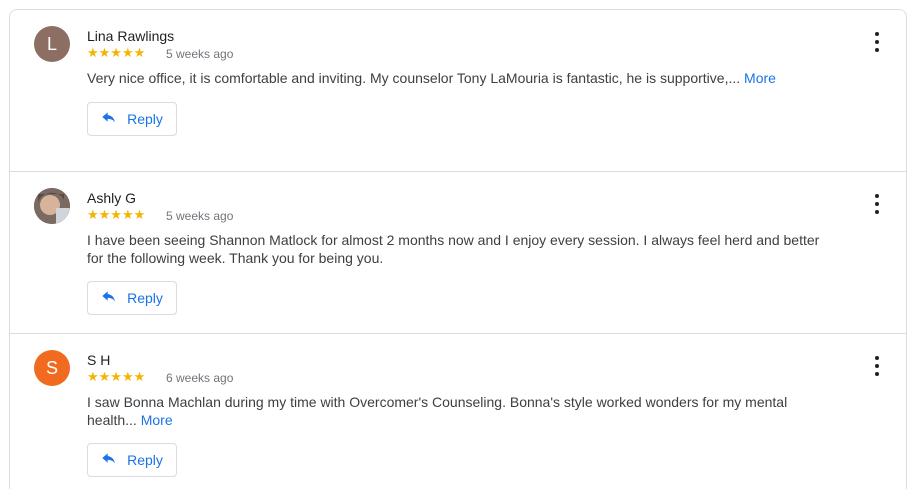 This screenshot has width=919, height=489. I want to click on profile-photo-icon, so click(52, 206).